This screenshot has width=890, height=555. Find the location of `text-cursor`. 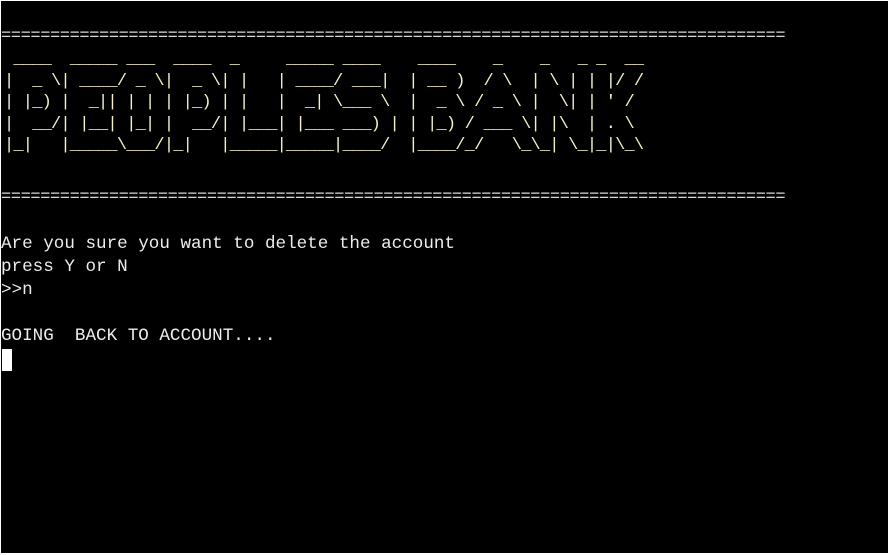

text-cursor is located at coordinates (7, 360).